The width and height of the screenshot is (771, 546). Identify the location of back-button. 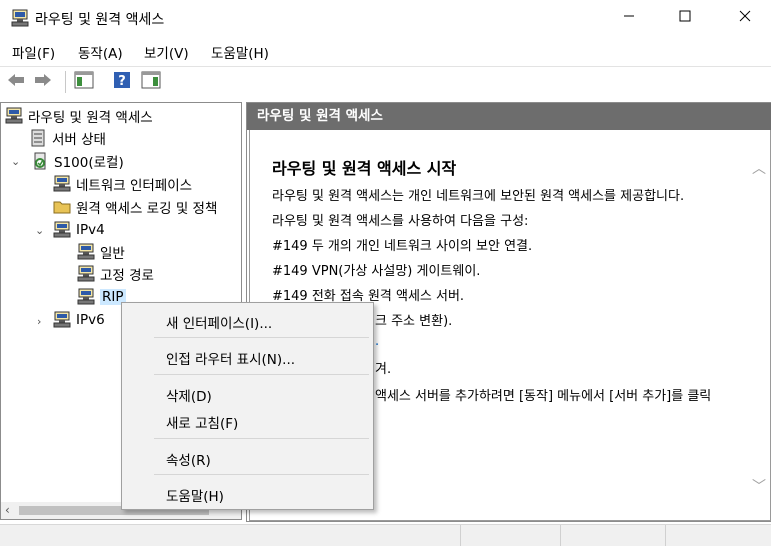
(16, 82).